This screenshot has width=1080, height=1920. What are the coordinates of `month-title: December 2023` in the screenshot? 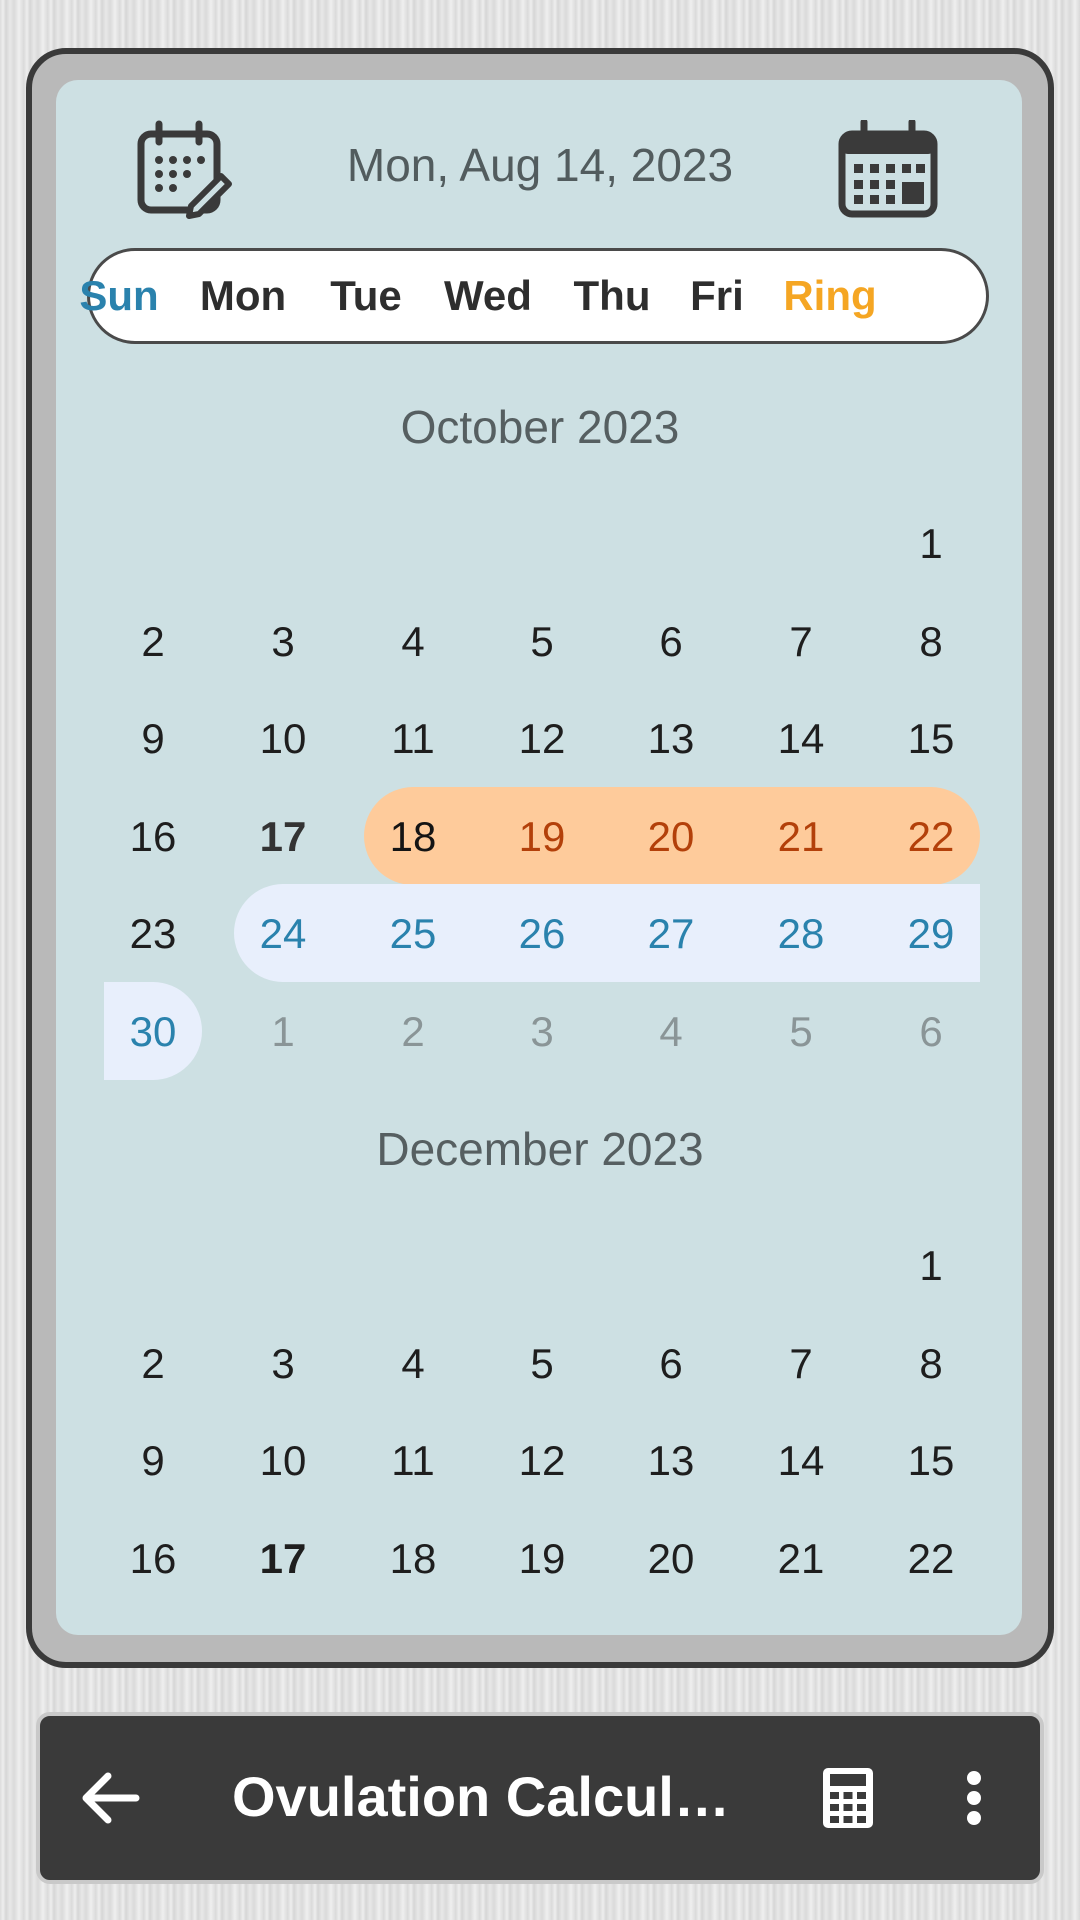 It's located at (540, 1149).